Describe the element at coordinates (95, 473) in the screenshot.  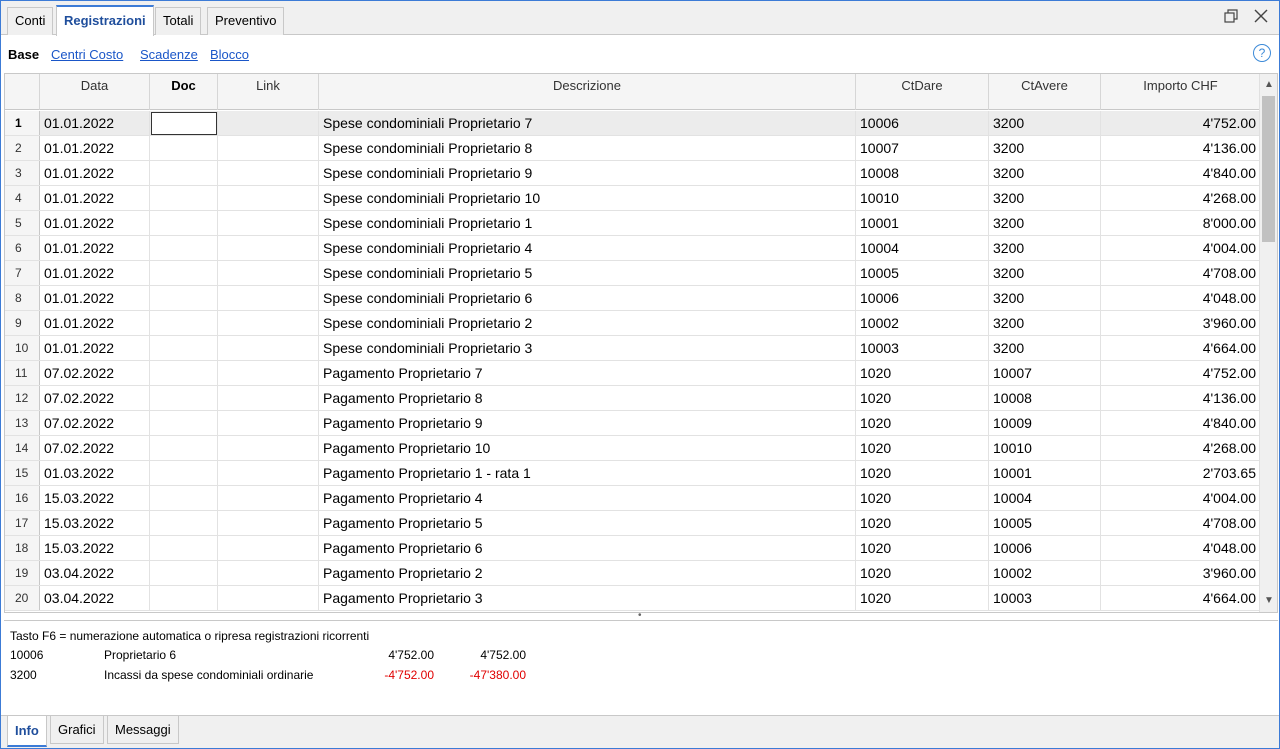
I see `cell-data: 01.03.2022` at that location.